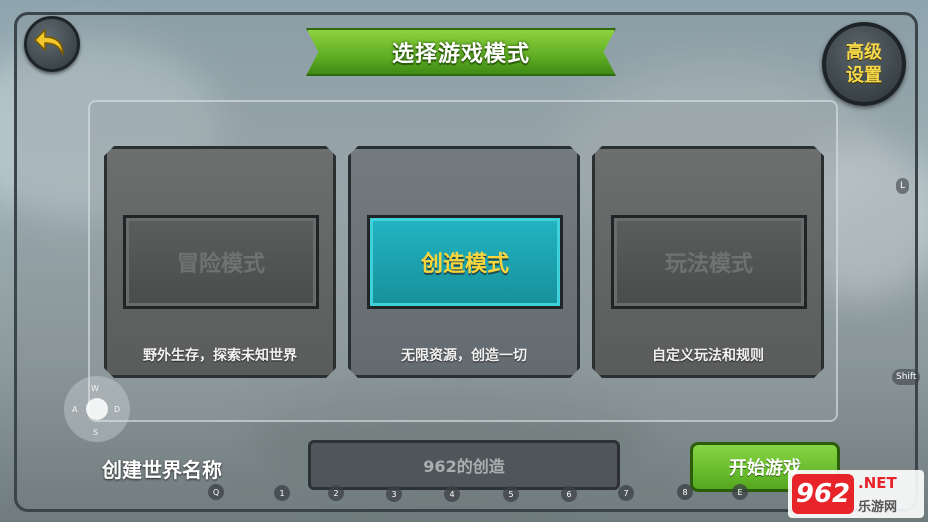  What do you see at coordinates (452, 494) in the screenshot?
I see `key-hint: 4` at bounding box center [452, 494].